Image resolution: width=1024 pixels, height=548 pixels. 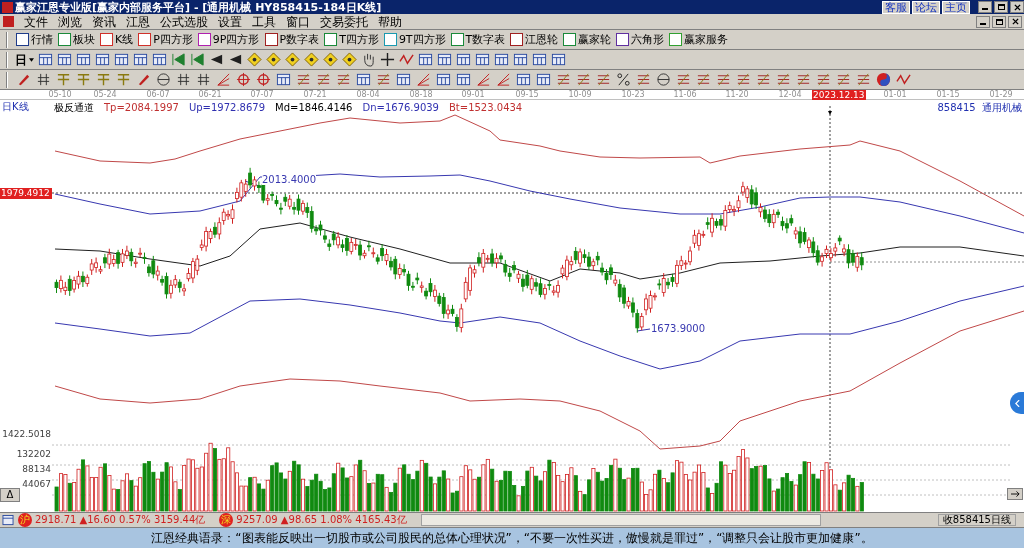 What do you see at coordinates (883, 79) in the screenshot?
I see `yin-yang-icon` at bounding box center [883, 79].